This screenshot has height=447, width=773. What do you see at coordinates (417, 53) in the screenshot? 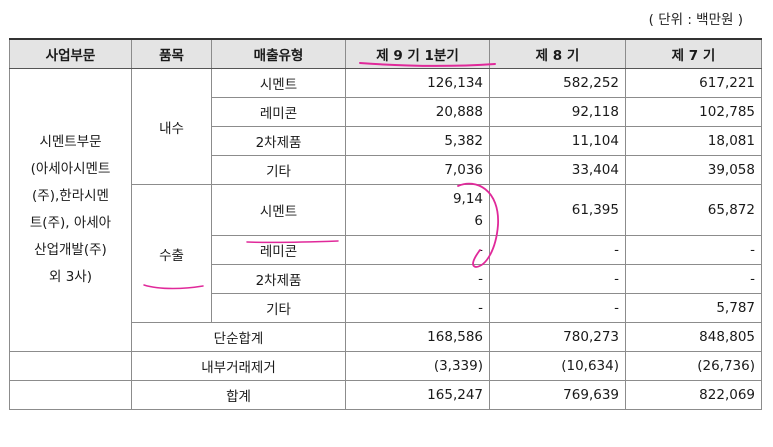
I see `header-period-9-q1: 제 9 기 1분기` at bounding box center [417, 53].